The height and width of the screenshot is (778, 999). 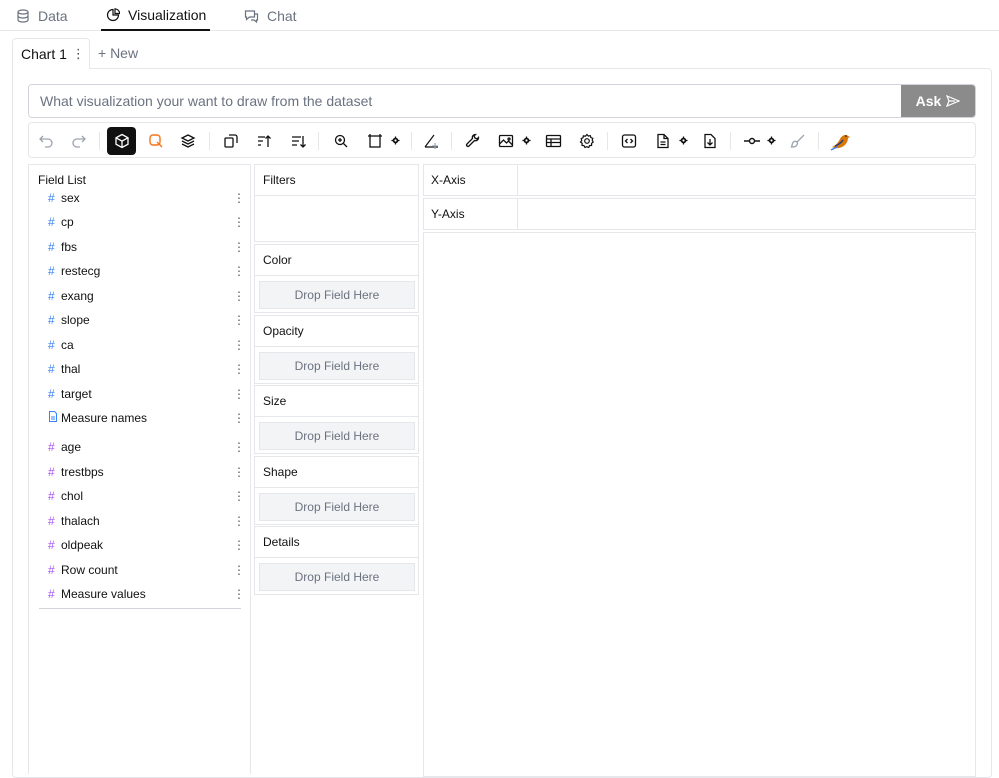 What do you see at coordinates (141, 222) in the screenshot?
I see `field-item-cp: # cp ⋮` at bounding box center [141, 222].